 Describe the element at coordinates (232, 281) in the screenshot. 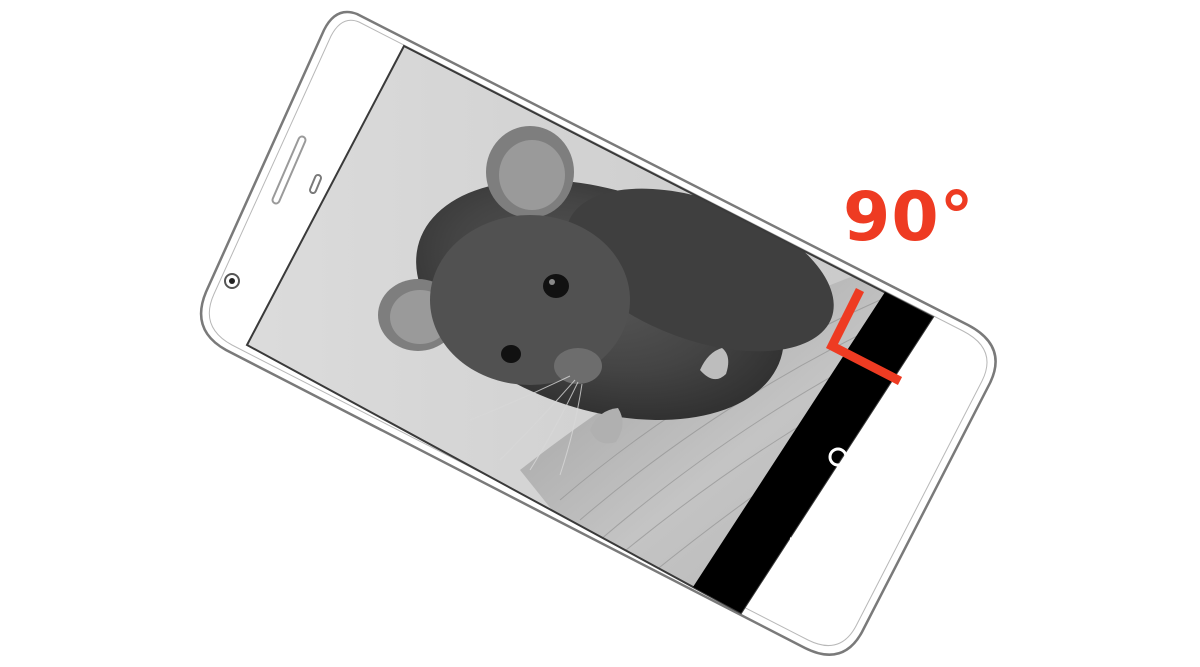

I see `front-camera-icon` at that location.